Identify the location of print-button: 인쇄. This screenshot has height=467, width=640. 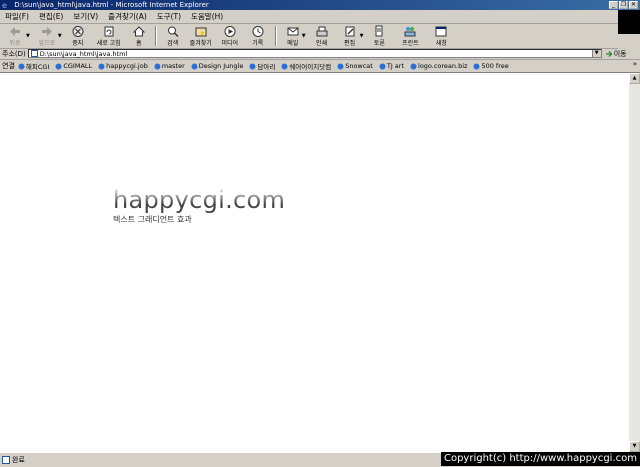
(322, 36).